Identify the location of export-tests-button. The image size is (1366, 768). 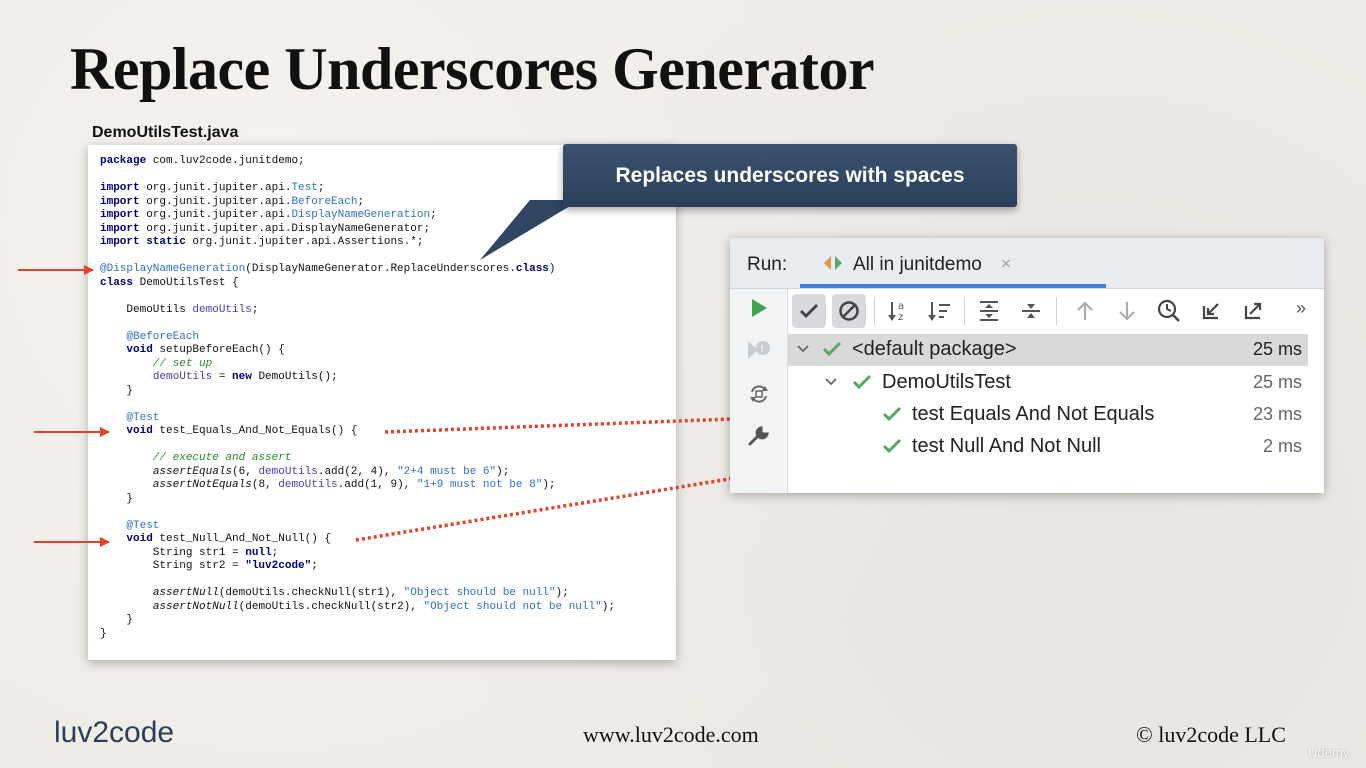
(1253, 311).